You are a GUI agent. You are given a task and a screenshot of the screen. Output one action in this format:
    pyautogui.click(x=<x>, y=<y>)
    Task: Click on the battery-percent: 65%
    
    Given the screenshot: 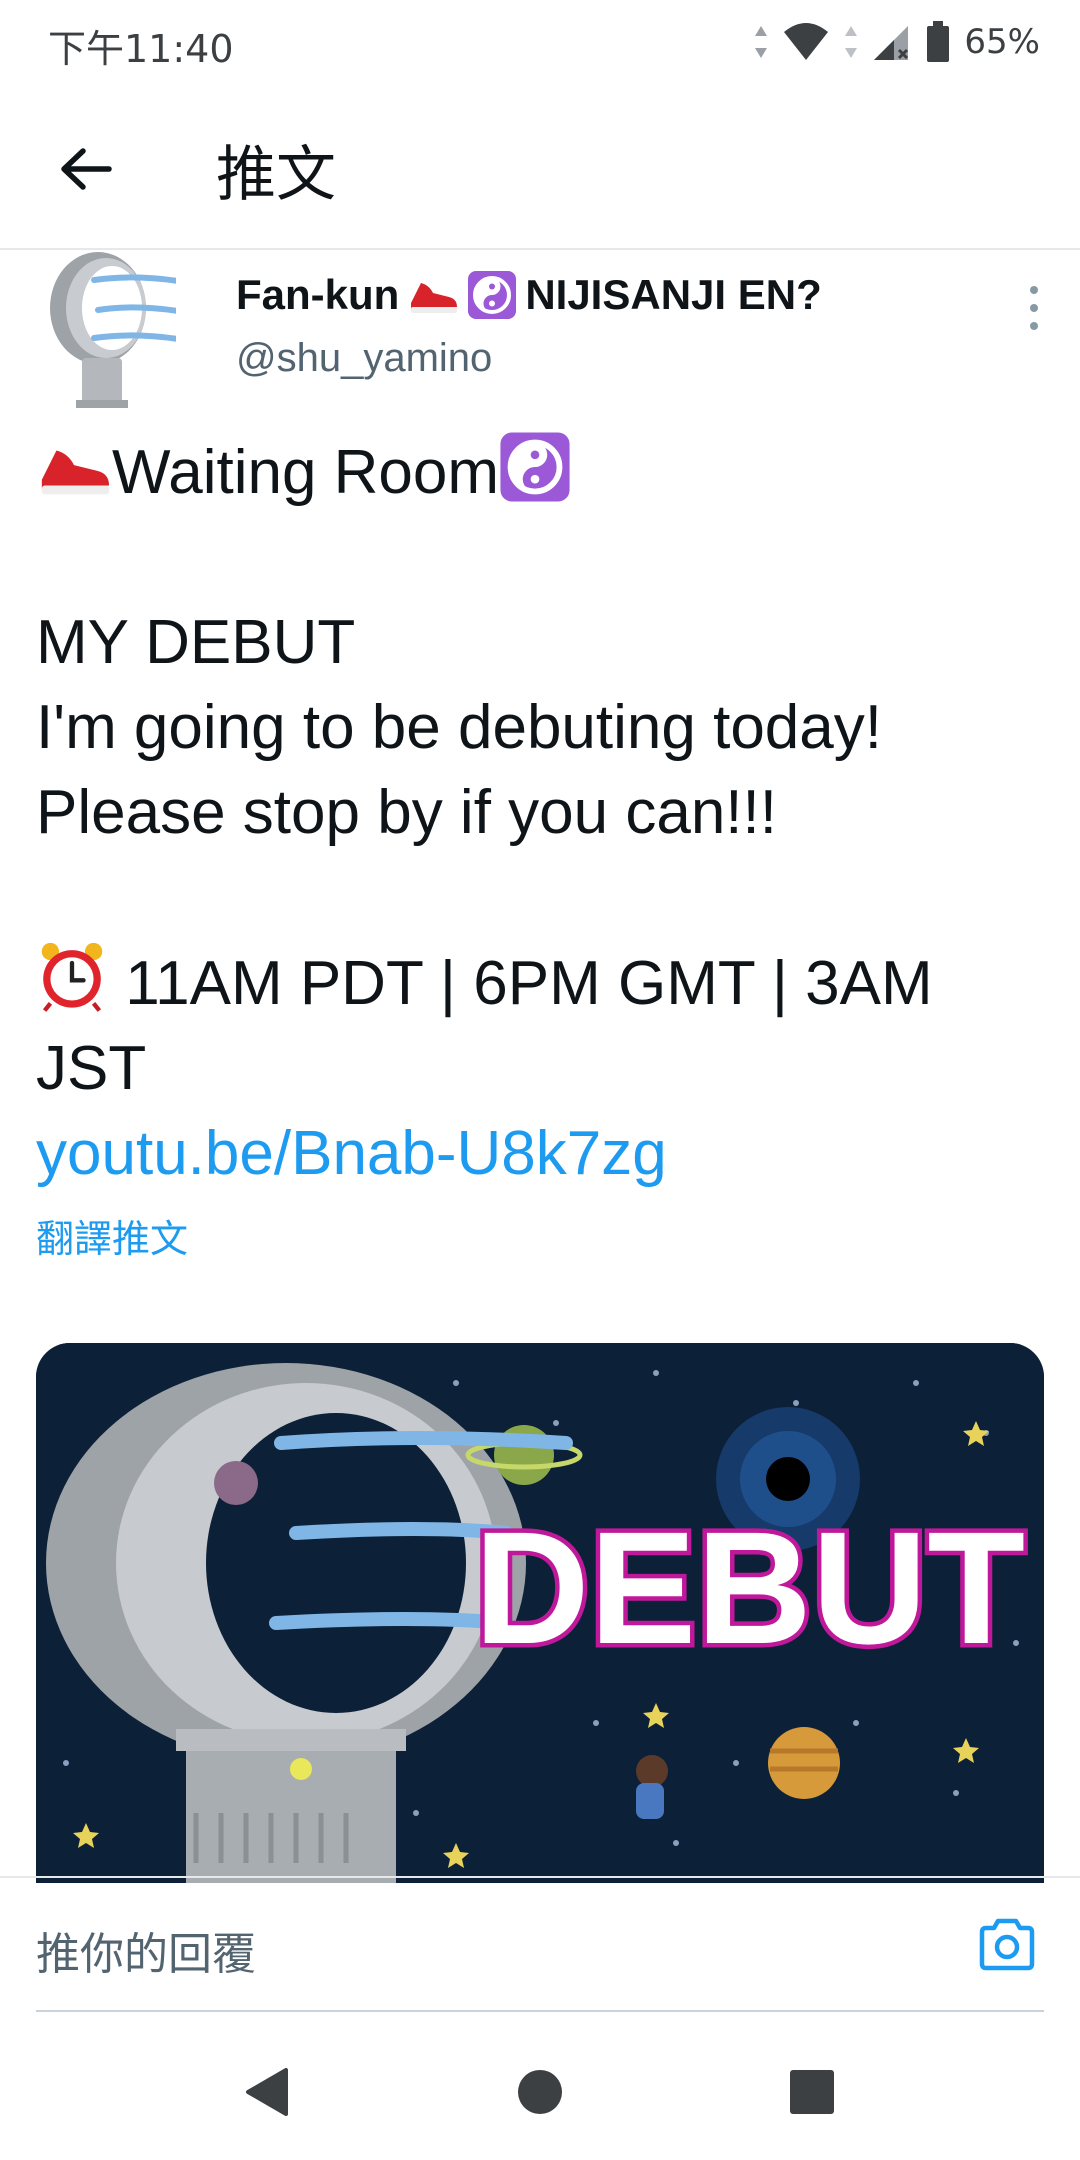 What is the action you would take?
    pyautogui.click(x=1002, y=42)
    